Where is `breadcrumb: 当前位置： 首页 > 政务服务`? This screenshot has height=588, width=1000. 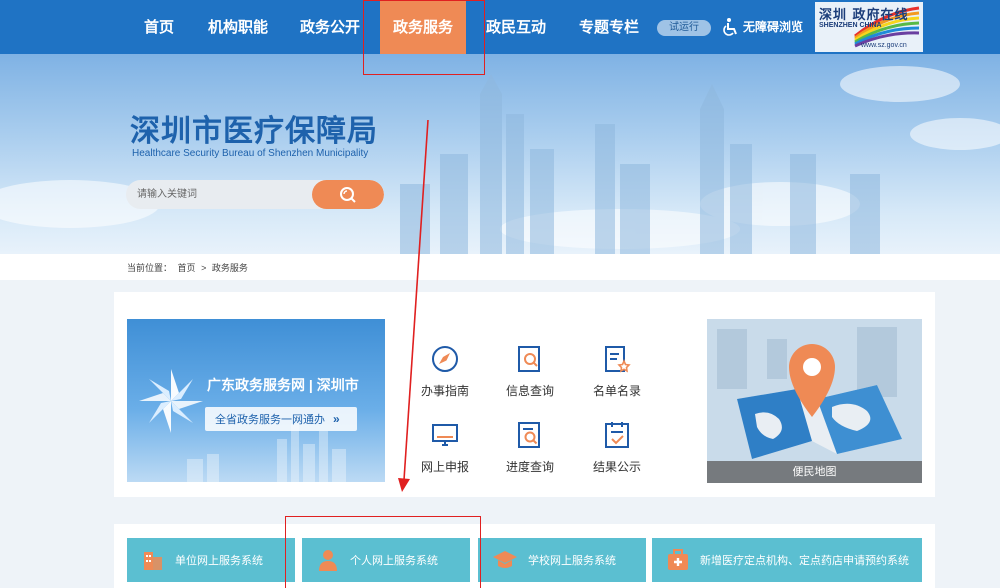 breadcrumb: 当前位置： 首页 > 政务服务 is located at coordinates (189, 267).